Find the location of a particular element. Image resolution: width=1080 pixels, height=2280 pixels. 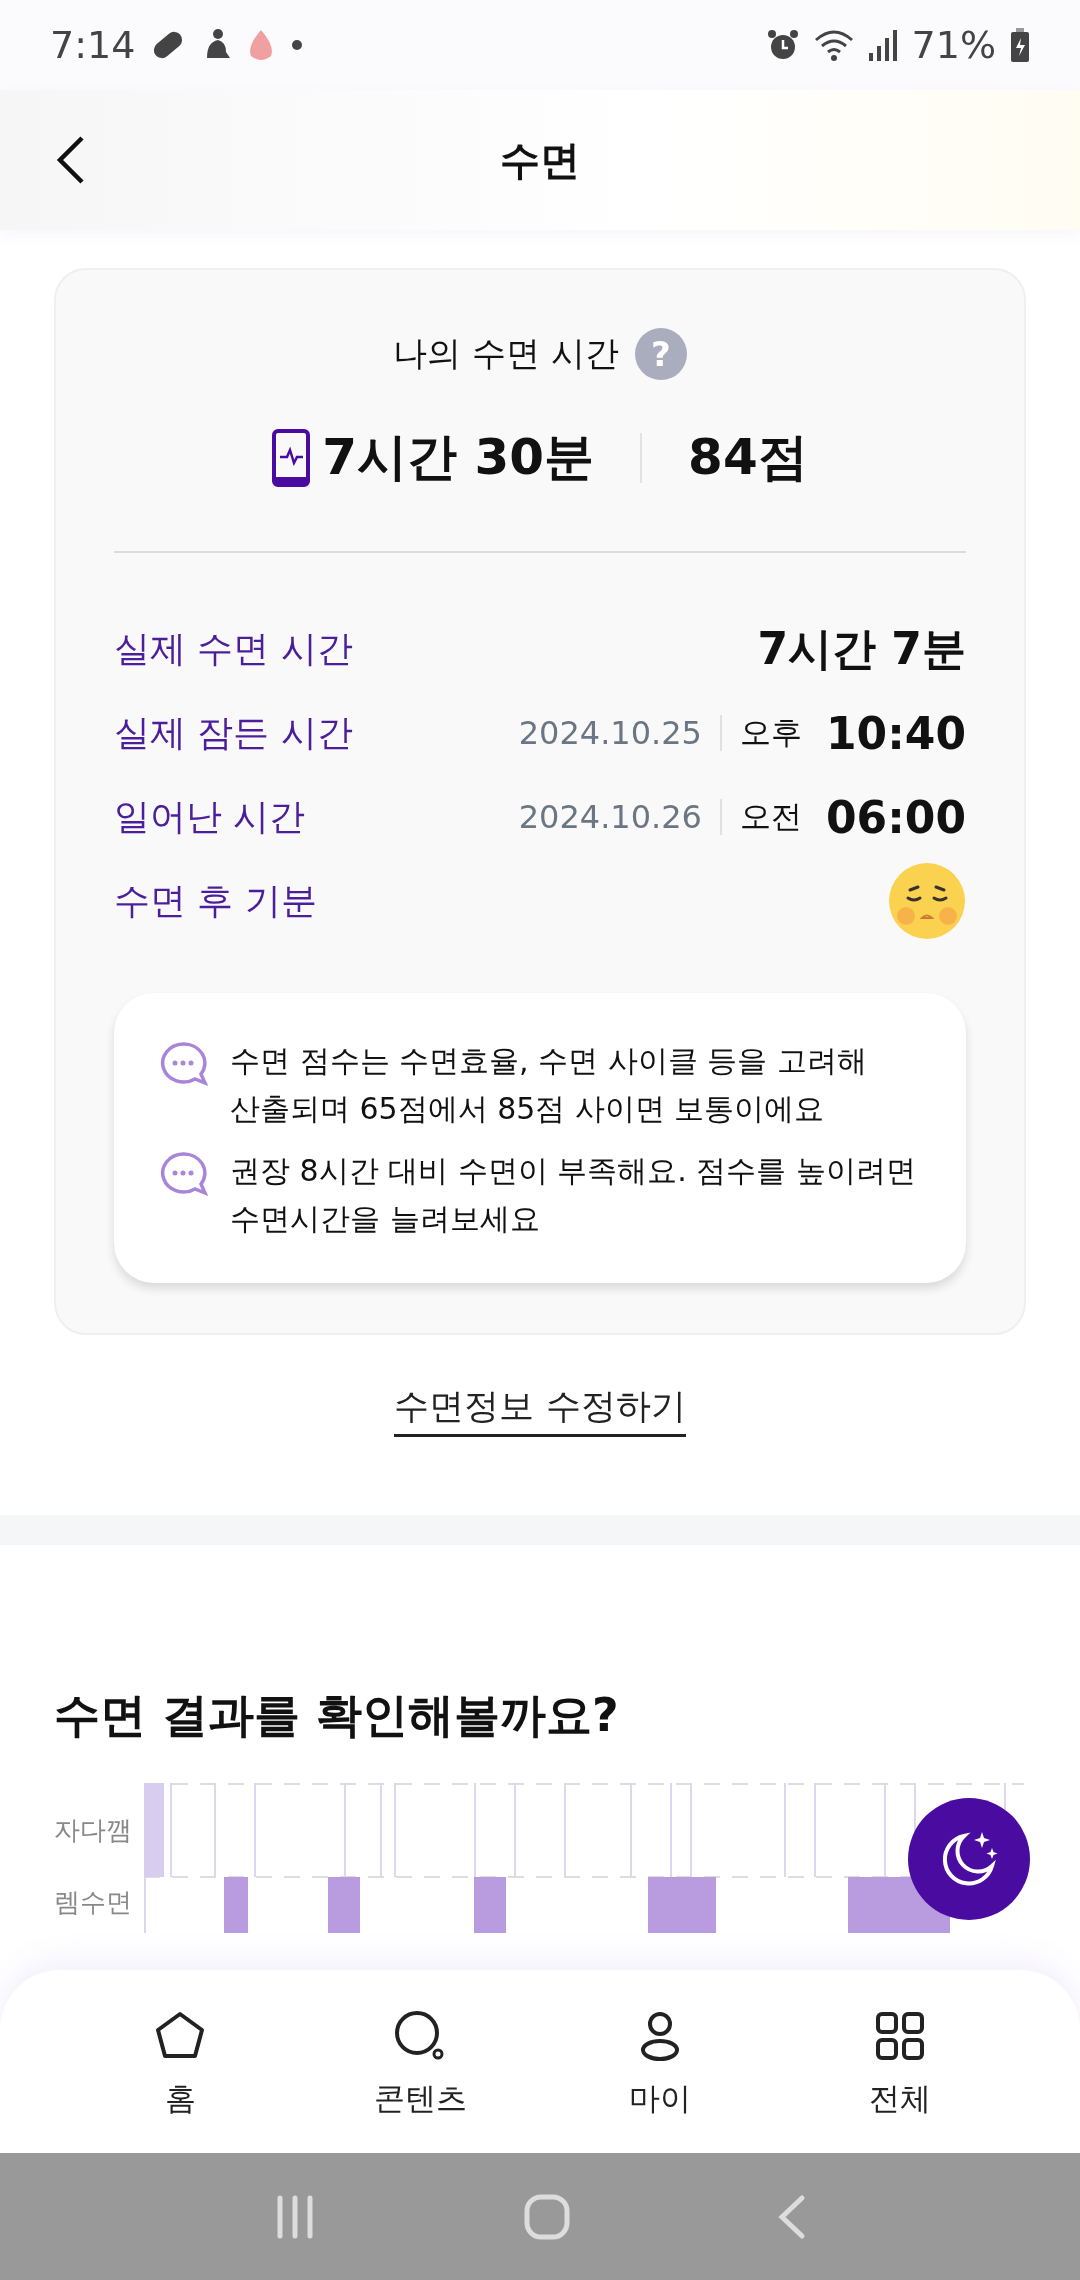

signal-icon is located at coordinates (882, 45).